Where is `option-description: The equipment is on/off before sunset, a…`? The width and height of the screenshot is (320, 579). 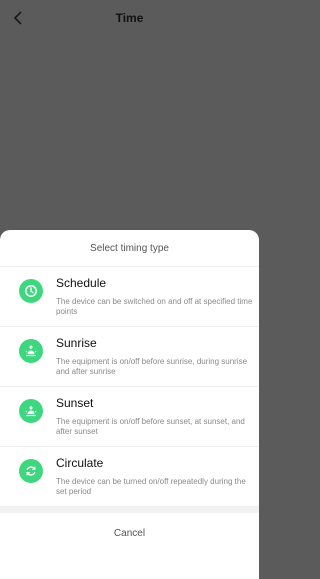
option-description: The equipment is on/off before sunset, a… is located at coordinates (150, 426).